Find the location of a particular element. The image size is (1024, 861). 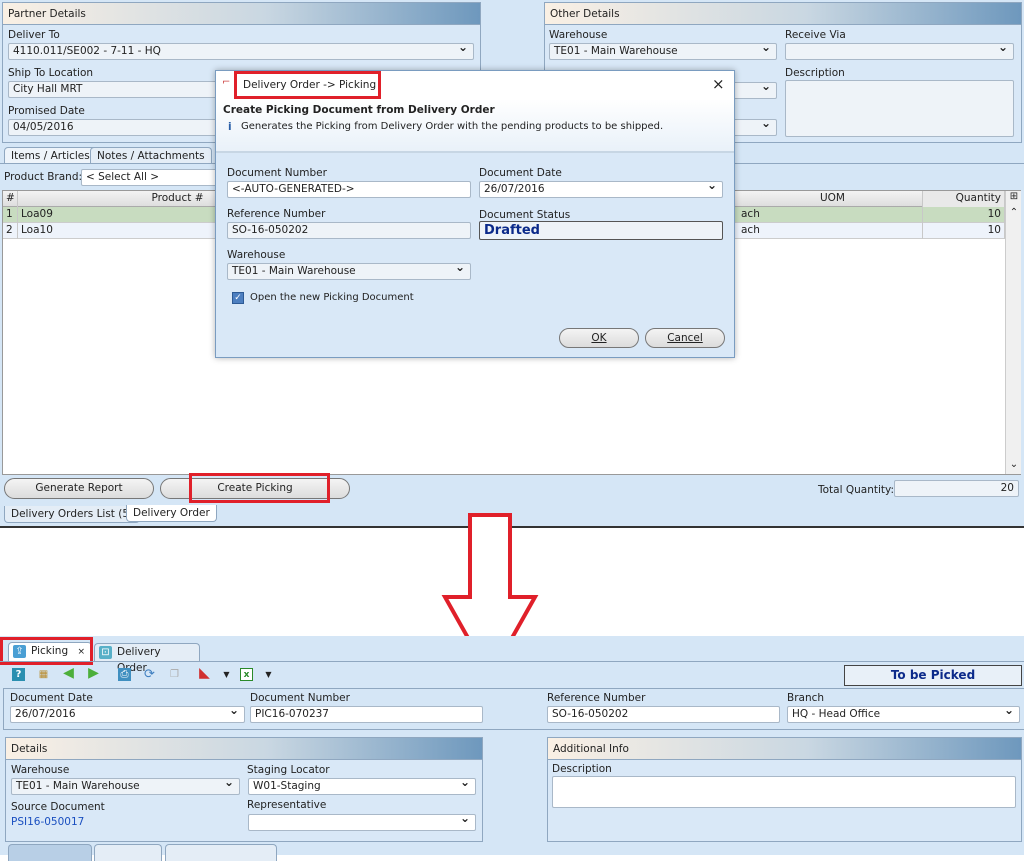

refresh-icon: ⟳ is located at coordinates (149, 674).